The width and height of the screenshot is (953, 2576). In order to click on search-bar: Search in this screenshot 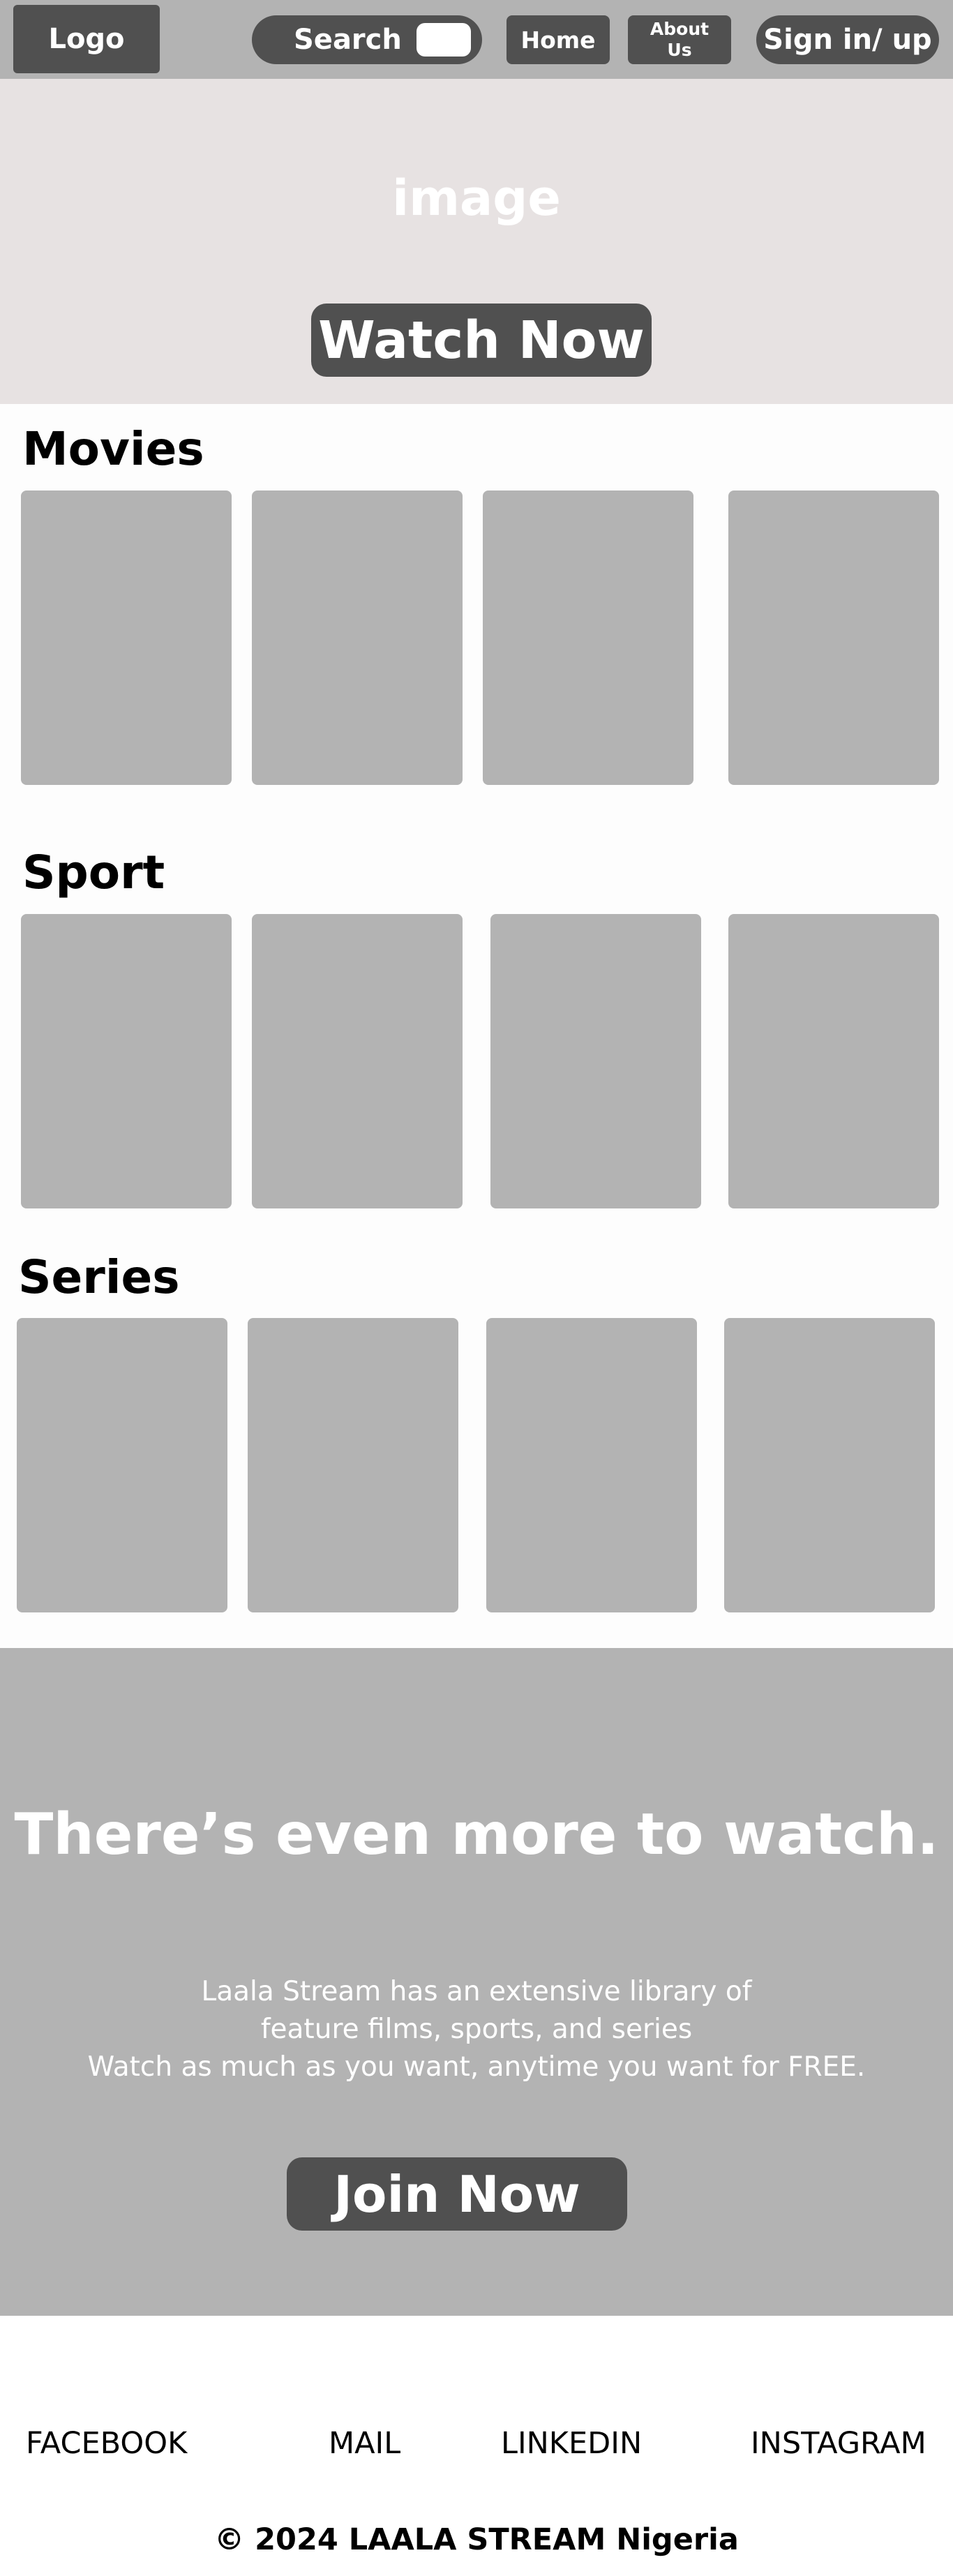, I will do `click(367, 39)`.